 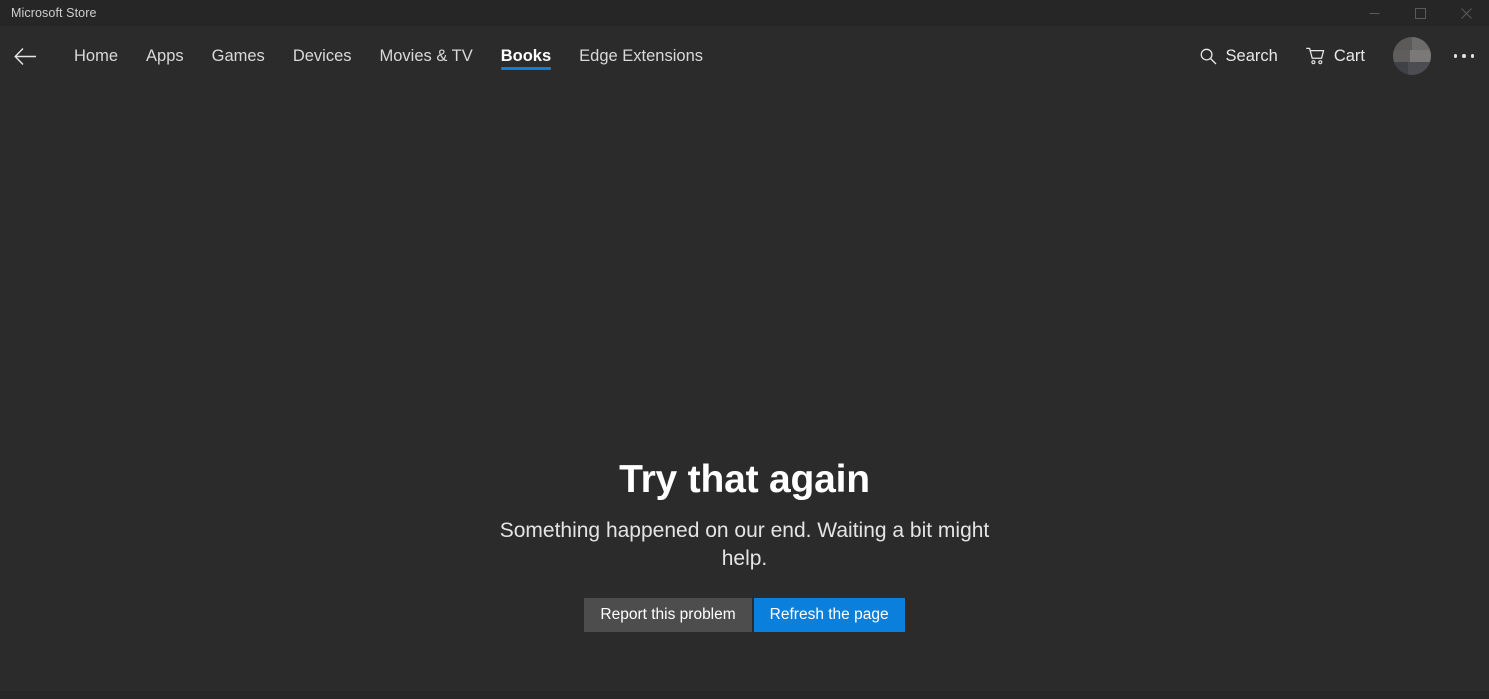 I want to click on report-problem-button: Report this problem, so click(x=668, y=614).